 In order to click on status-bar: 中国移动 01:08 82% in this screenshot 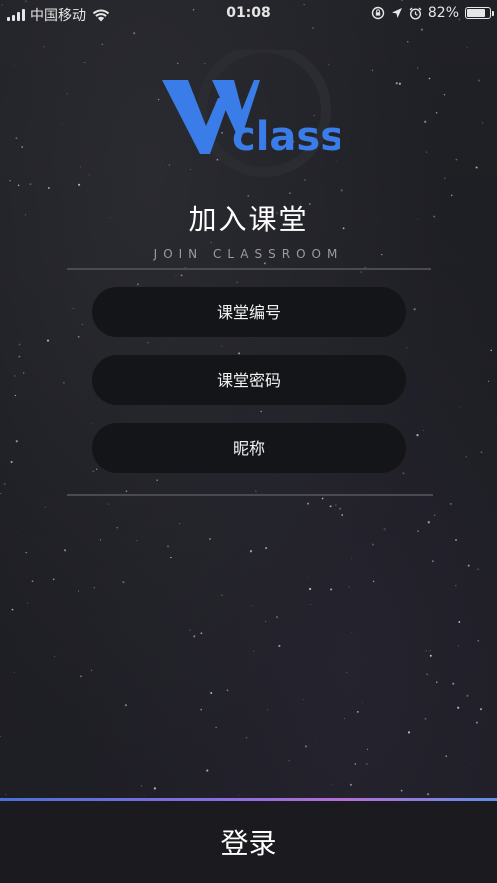, I will do `click(248, 13)`.